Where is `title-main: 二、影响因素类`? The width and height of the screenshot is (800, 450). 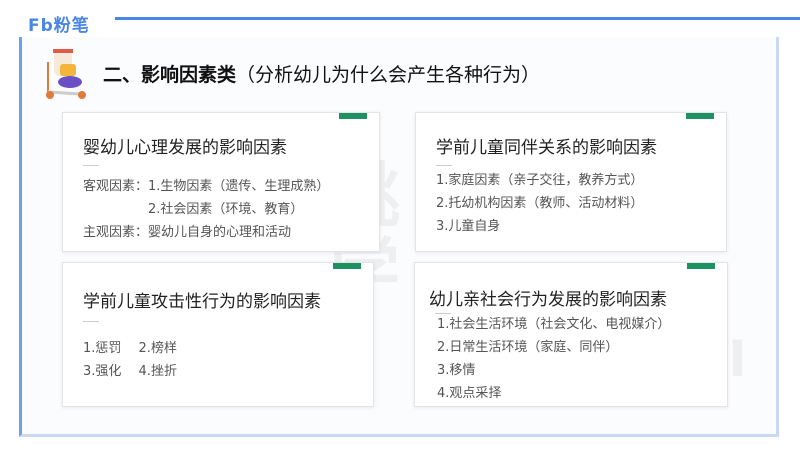 title-main: 二、影响因素类 is located at coordinates (170, 75).